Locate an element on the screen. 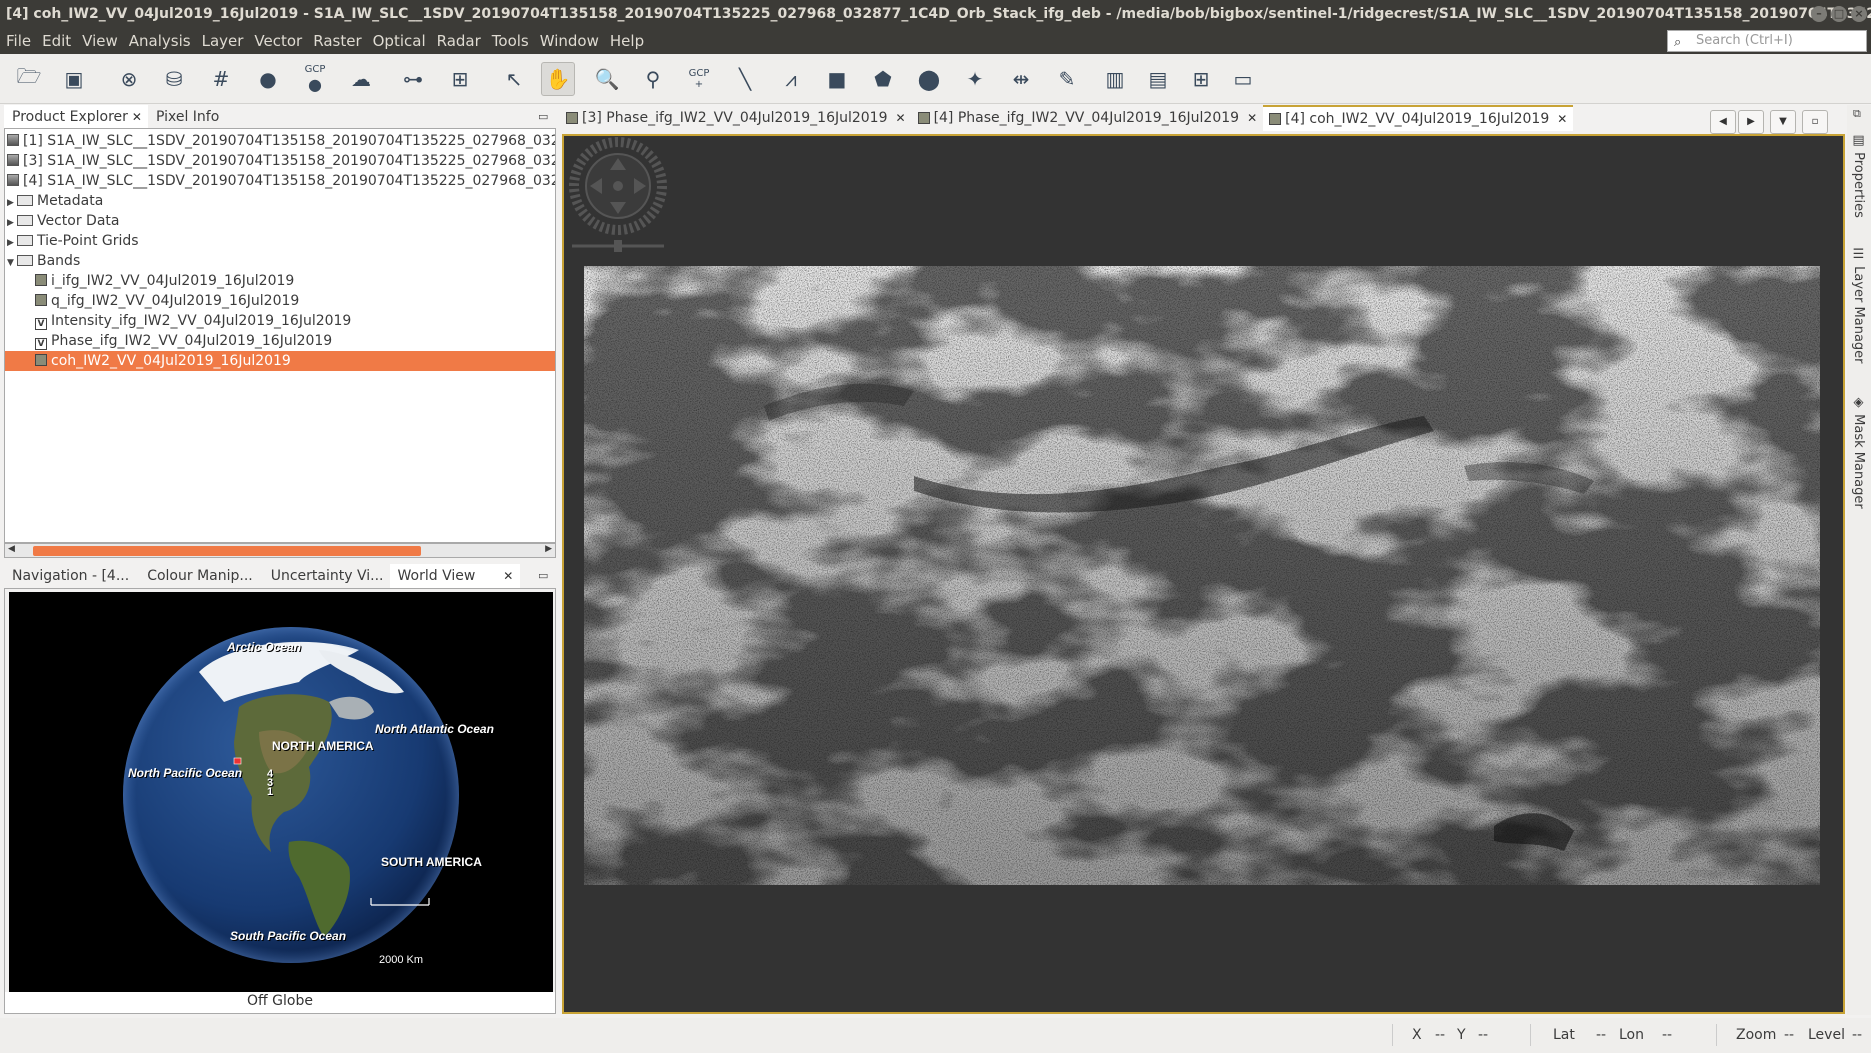 This screenshot has height=1053, width=1871. tree-folder-tie-point-grids: ▶ Tie-Point Grids is located at coordinates (281, 242).